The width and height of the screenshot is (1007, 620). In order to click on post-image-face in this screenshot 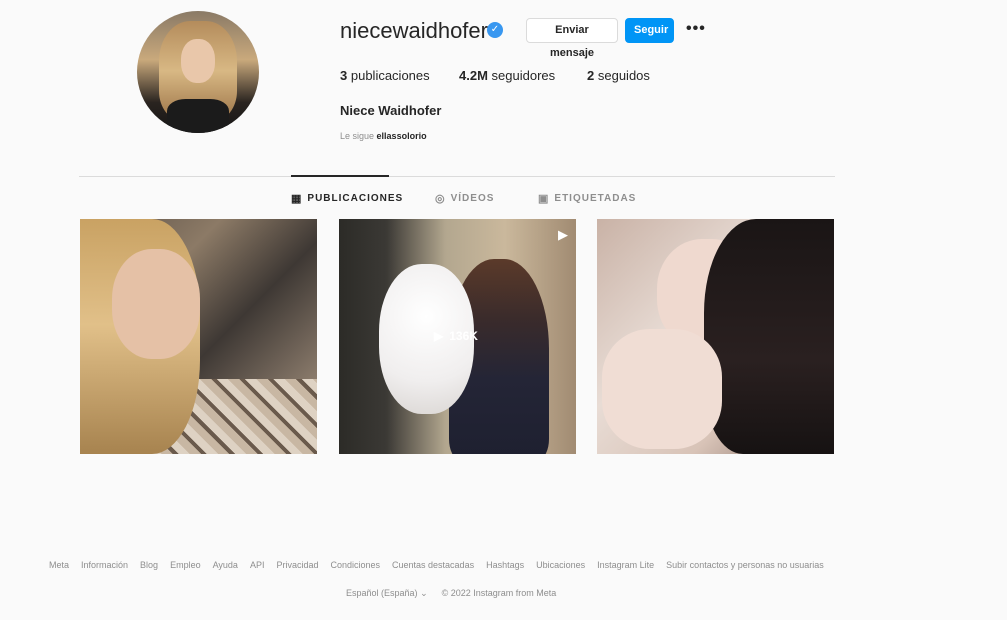, I will do `click(156, 304)`.